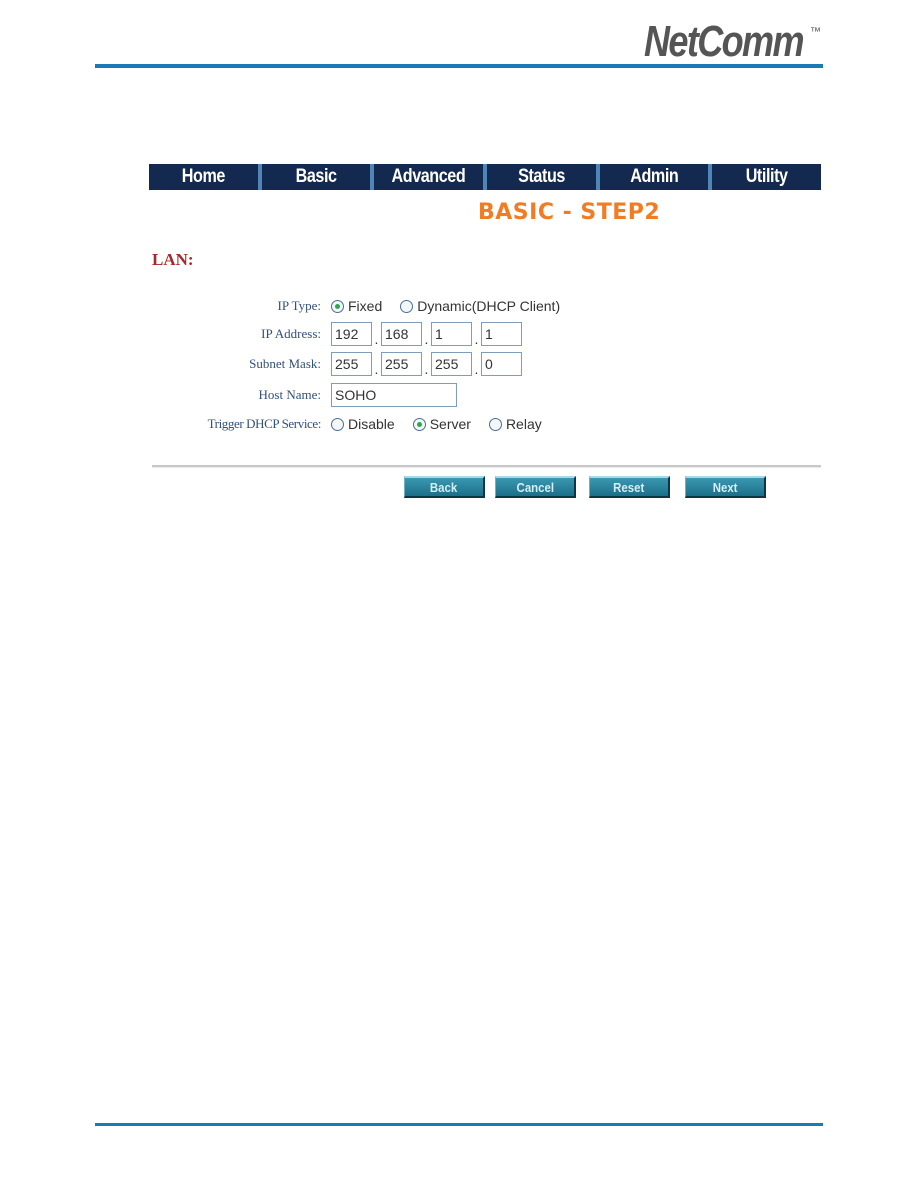 The image size is (918, 1188). I want to click on host-name-label: Host Name:, so click(289, 394).